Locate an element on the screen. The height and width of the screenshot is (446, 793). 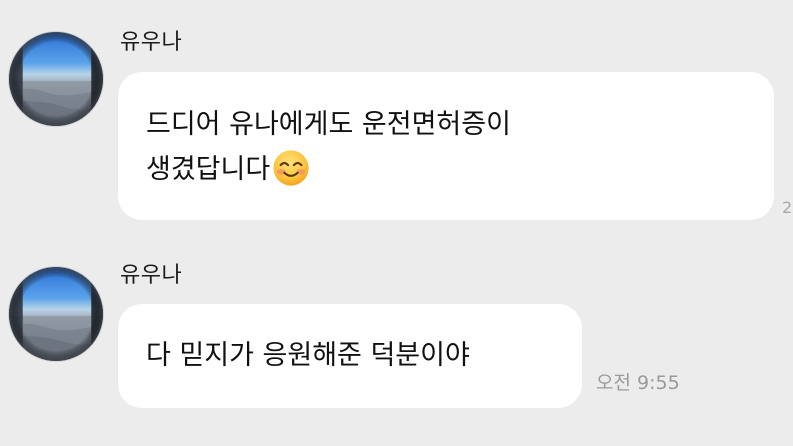
message-text-line: 드디어 유나에게도 운전면허증이 is located at coordinates (328, 124).